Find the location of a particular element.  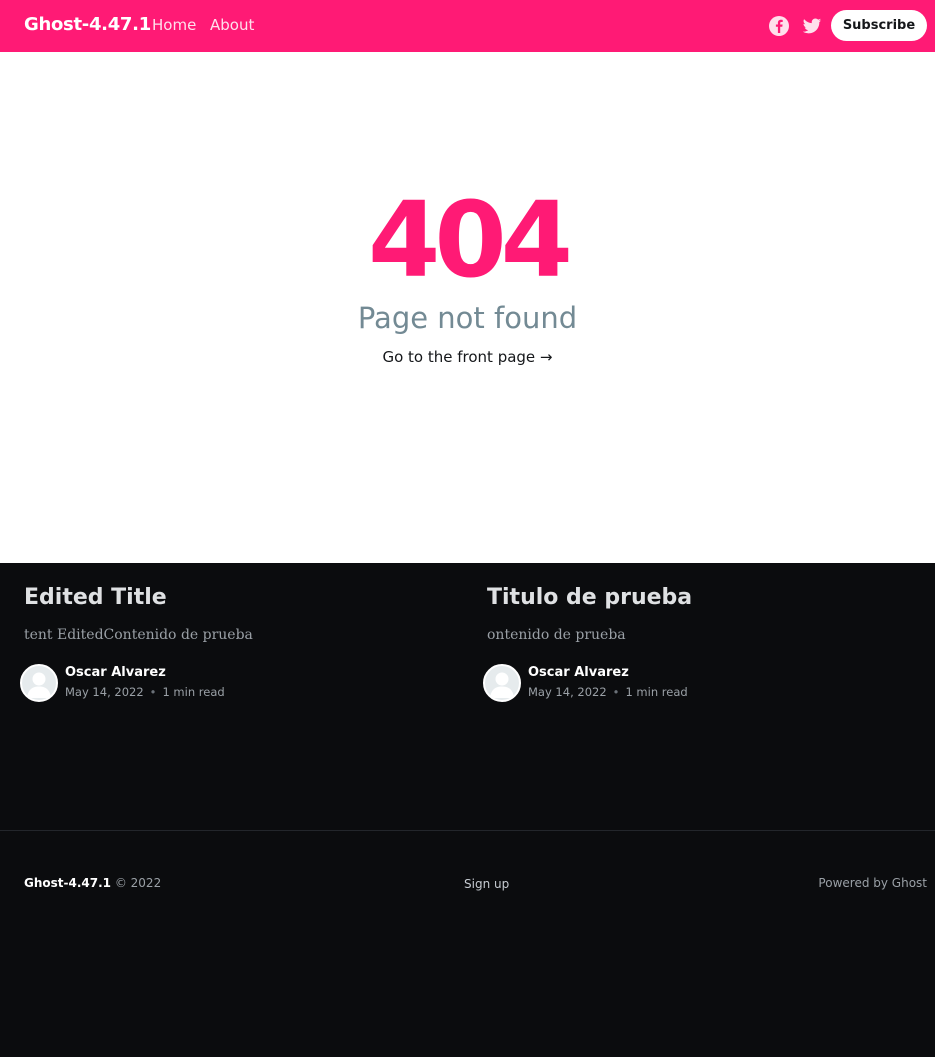

error-message: Page not found is located at coordinates (467, 318).